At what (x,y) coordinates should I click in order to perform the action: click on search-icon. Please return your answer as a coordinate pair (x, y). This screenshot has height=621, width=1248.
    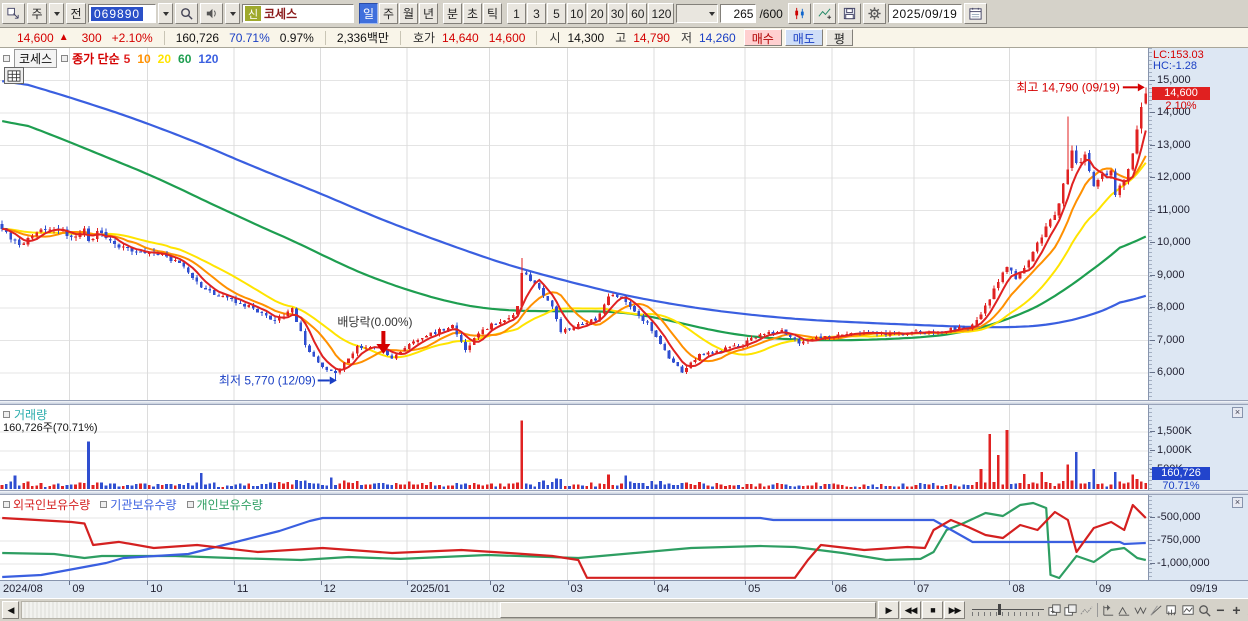
    Looking at the image, I should click on (186, 13).